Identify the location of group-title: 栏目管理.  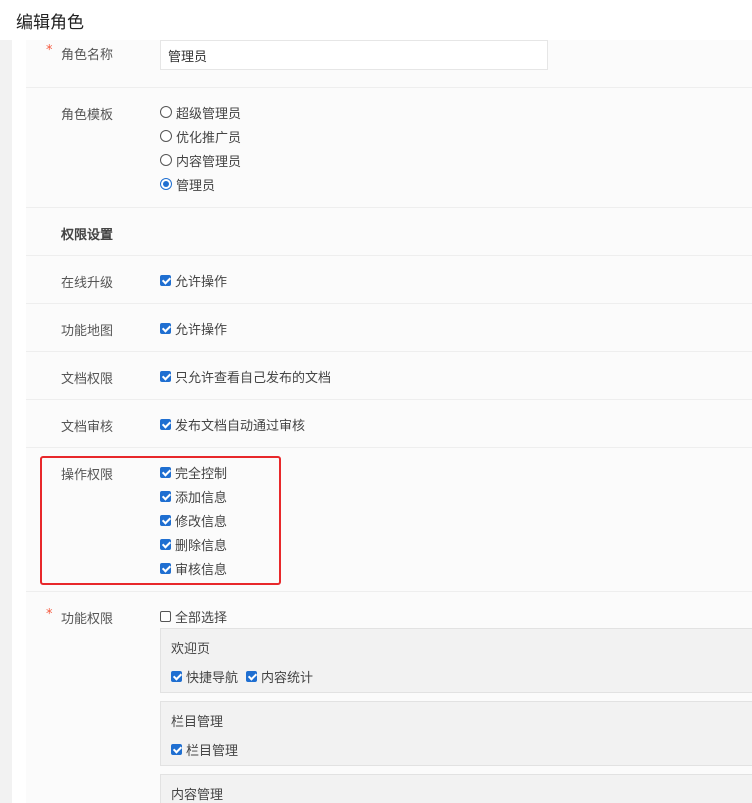
(197, 722).